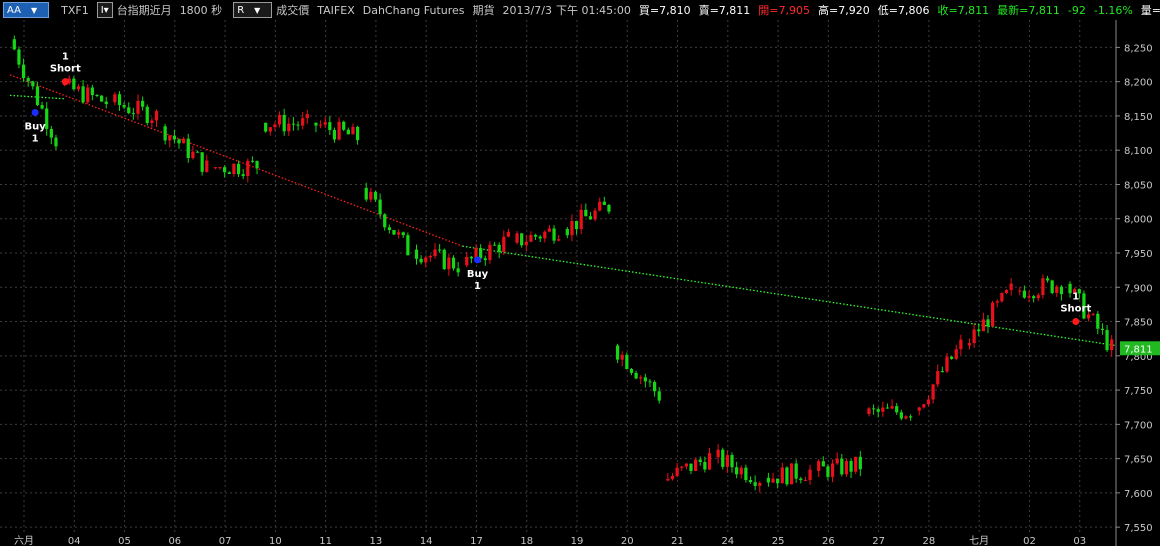 This screenshot has width=1160, height=546. What do you see at coordinates (26, 10) in the screenshot?
I see `style-button: AA ▼` at bounding box center [26, 10].